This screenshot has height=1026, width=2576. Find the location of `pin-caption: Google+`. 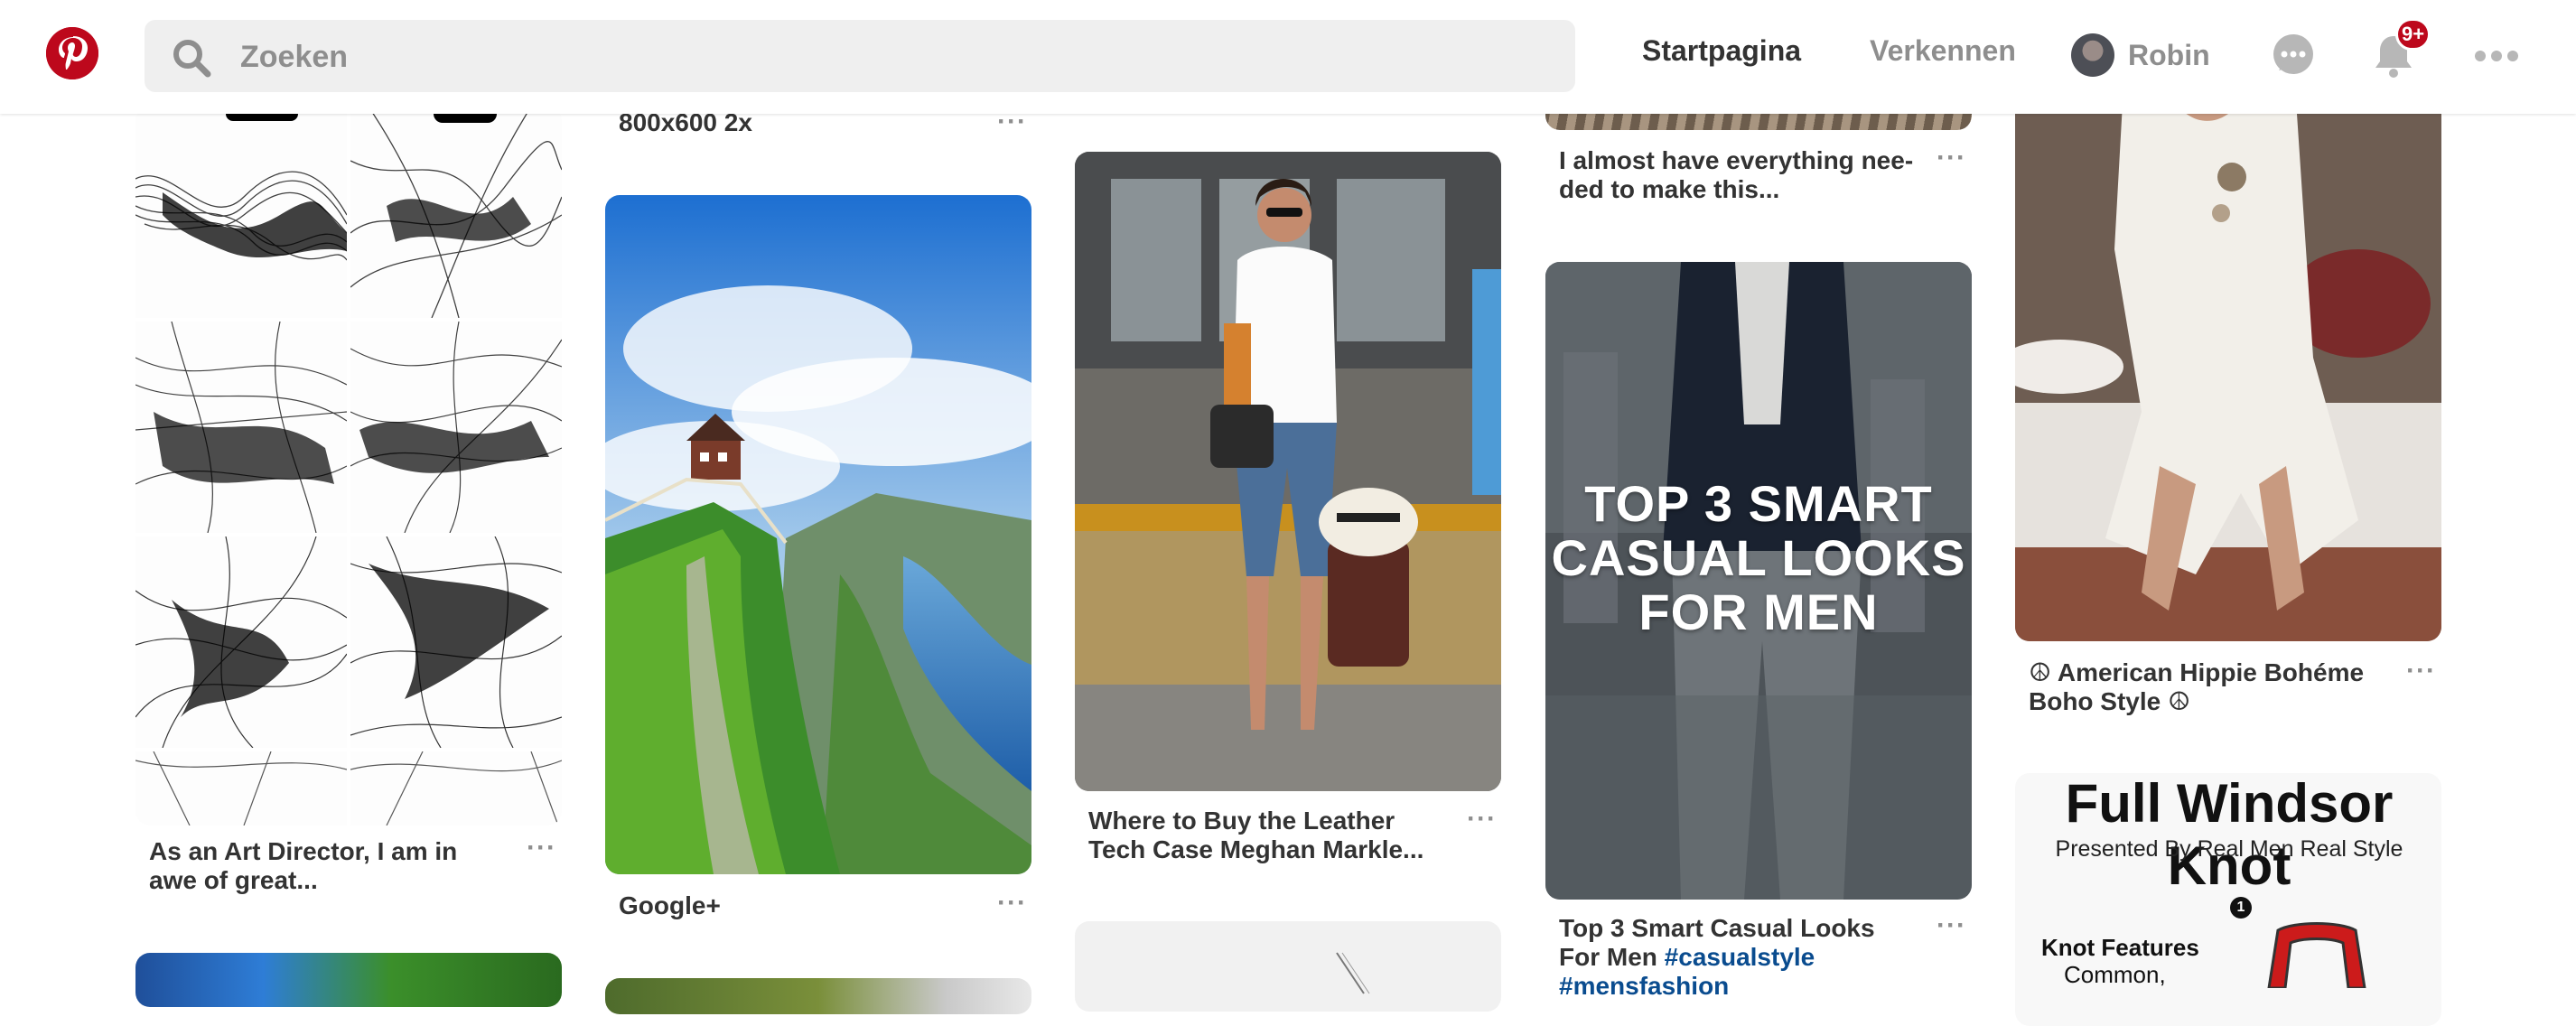

pin-caption: Google+ is located at coordinates (670, 905).